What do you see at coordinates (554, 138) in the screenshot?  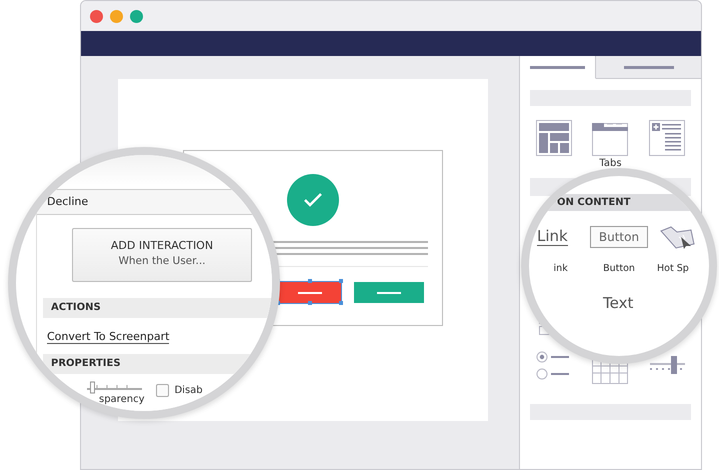 I see `layout-widget-icon` at bounding box center [554, 138].